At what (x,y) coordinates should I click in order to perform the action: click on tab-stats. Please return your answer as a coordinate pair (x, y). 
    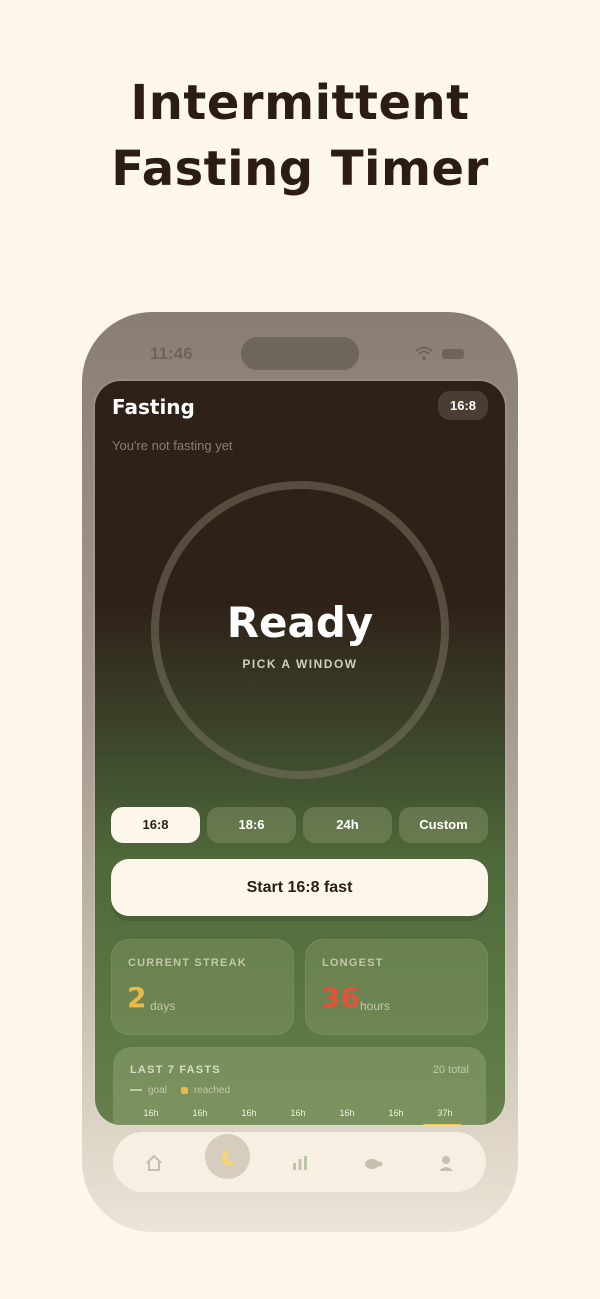
    Looking at the image, I should click on (300, 1162).